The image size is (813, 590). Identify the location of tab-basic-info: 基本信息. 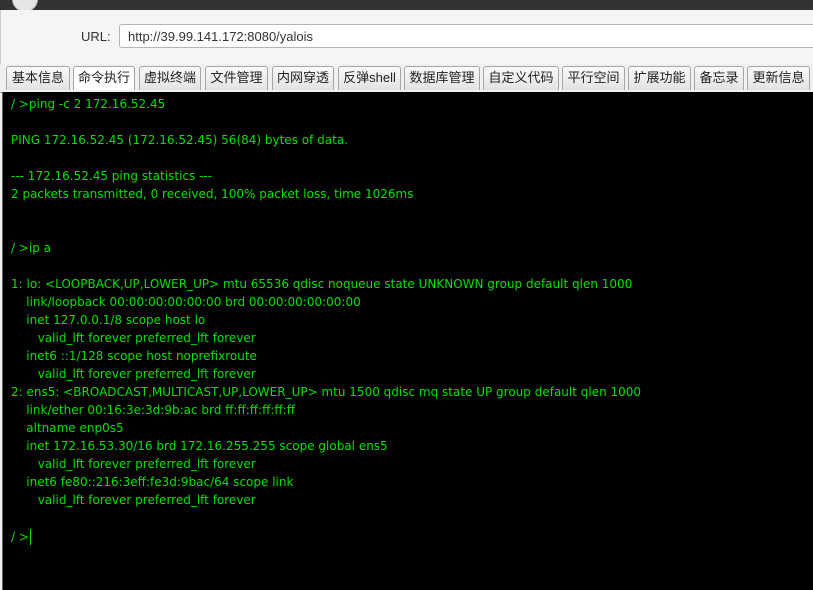
(38, 78).